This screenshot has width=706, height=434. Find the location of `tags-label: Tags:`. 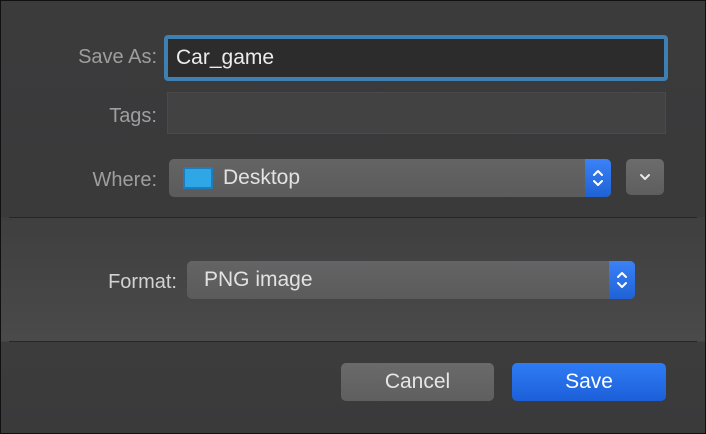

tags-label: Tags: is located at coordinates (133, 116).